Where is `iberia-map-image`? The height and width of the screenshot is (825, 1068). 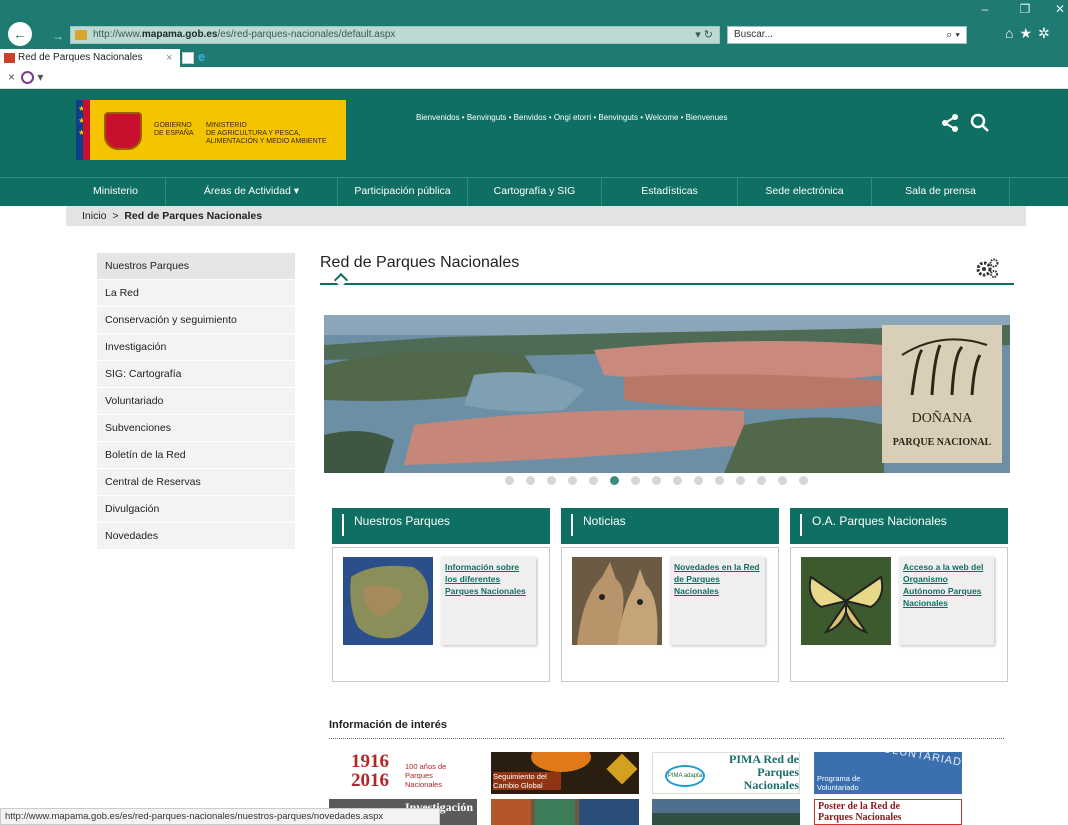
iberia-map-image is located at coordinates (388, 601).